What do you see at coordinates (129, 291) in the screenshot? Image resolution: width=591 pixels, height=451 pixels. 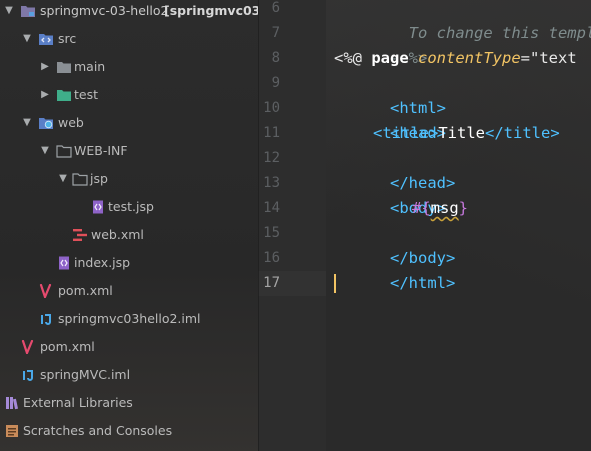 I see `tree-item-module-pom: pom.xml` at bounding box center [129, 291].